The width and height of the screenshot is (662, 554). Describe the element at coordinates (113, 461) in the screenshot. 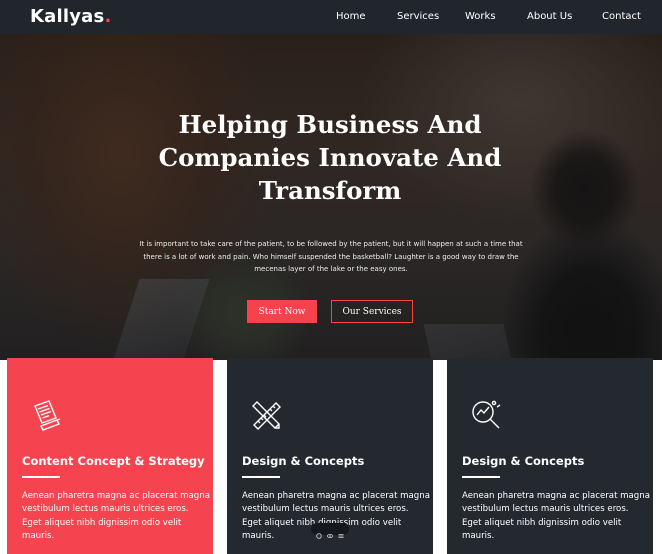

I see `card-title: Content Concept & Strategy` at that location.